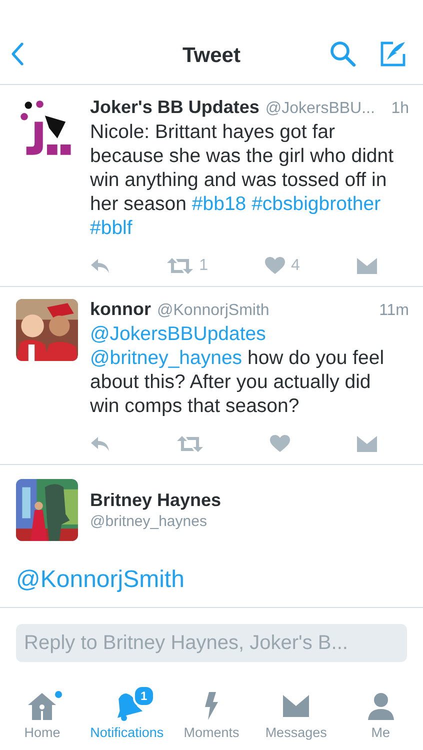 This screenshot has width=423, height=750. What do you see at coordinates (156, 521) in the screenshot?
I see `author-handle: @britney_haynes` at bounding box center [156, 521].